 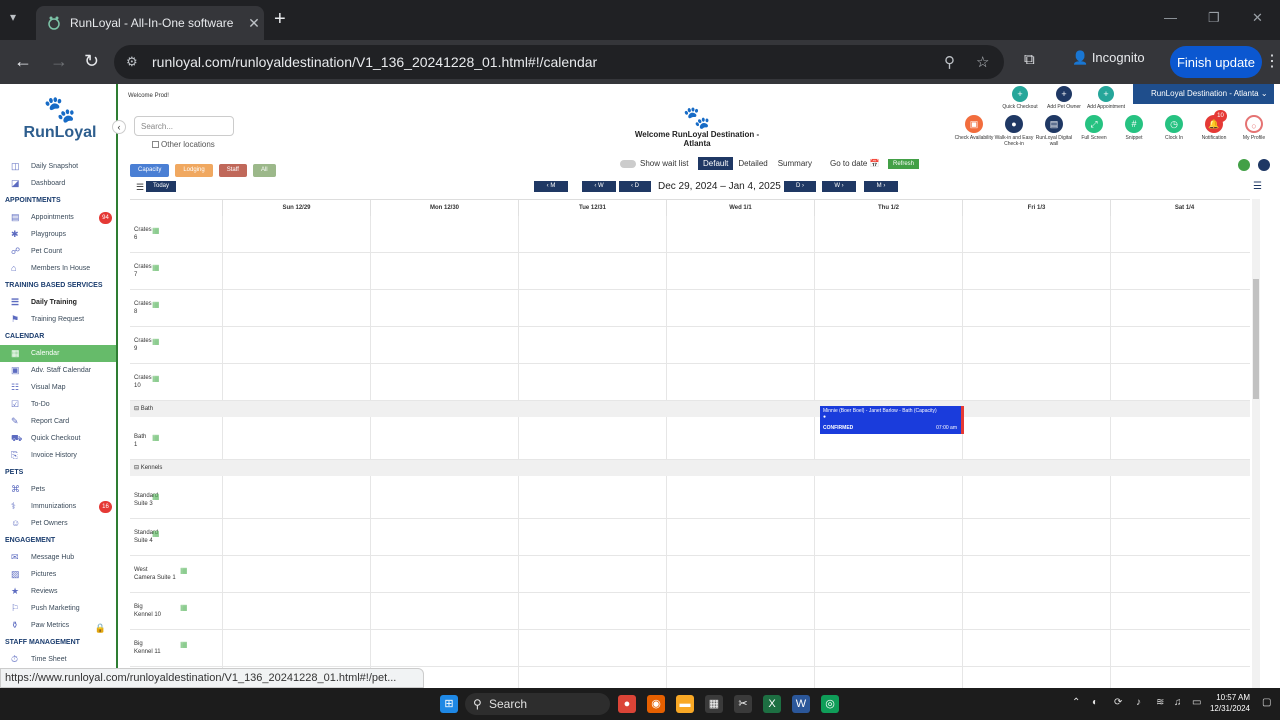 I want to click on runloyal-logo: 🐾 RunLoyal, so click(x=60, y=118).